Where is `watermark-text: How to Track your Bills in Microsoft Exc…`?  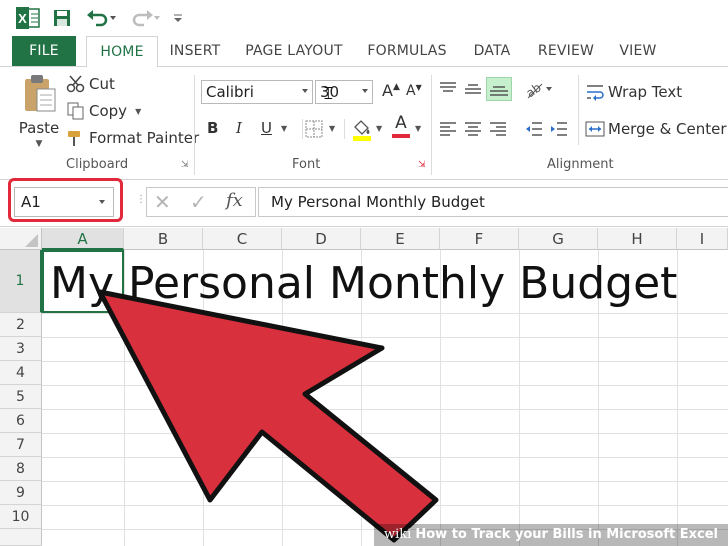
watermark-text: How to Track your Bills in Microsoft Exc… is located at coordinates (566, 534).